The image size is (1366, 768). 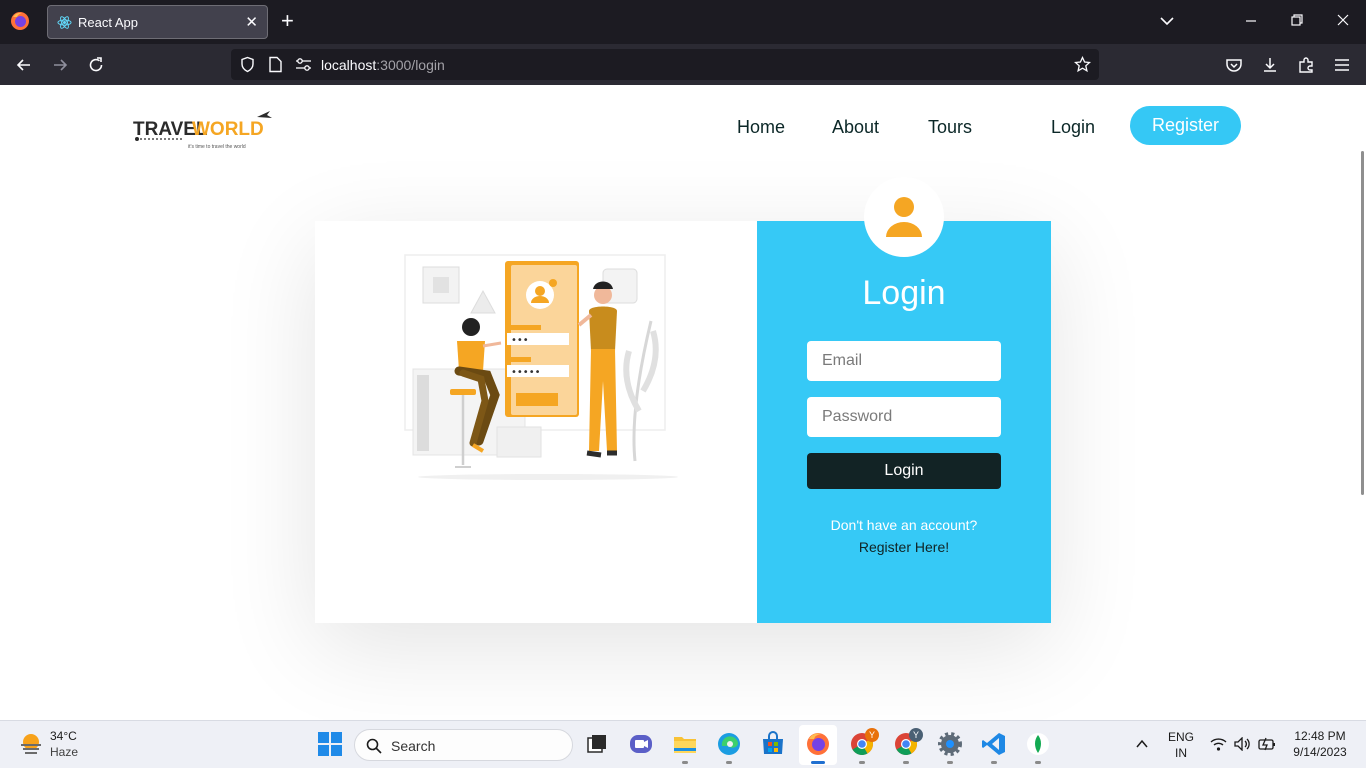 I want to click on register-here-link: Register Here!, so click(x=904, y=547).